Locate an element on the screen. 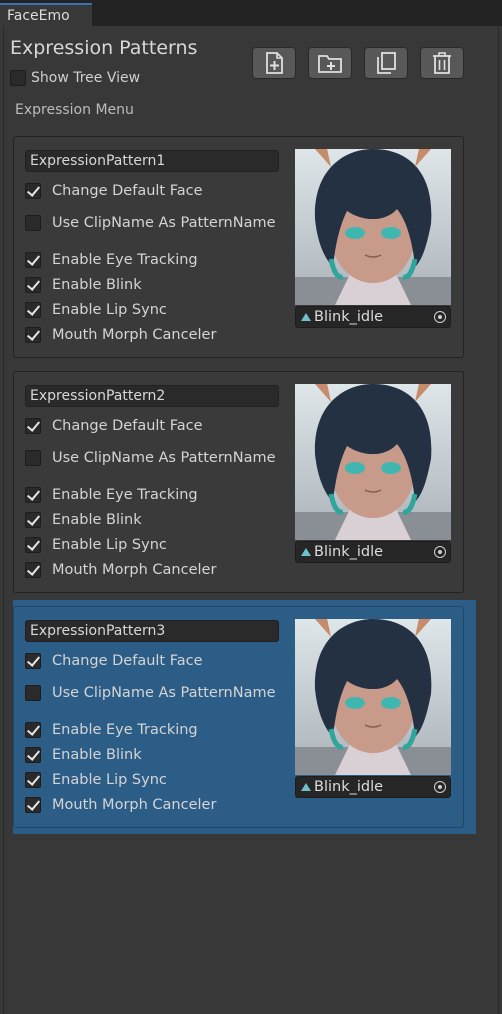 The height and width of the screenshot is (1014, 502). page-title: Expression Patterns is located at coordinates (104, 48).